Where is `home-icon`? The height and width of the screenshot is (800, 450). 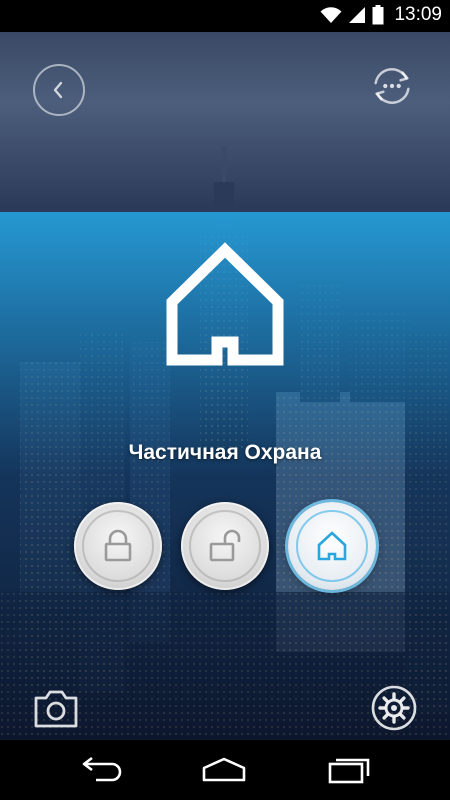 home-icon is located at coordinates (224, 770).